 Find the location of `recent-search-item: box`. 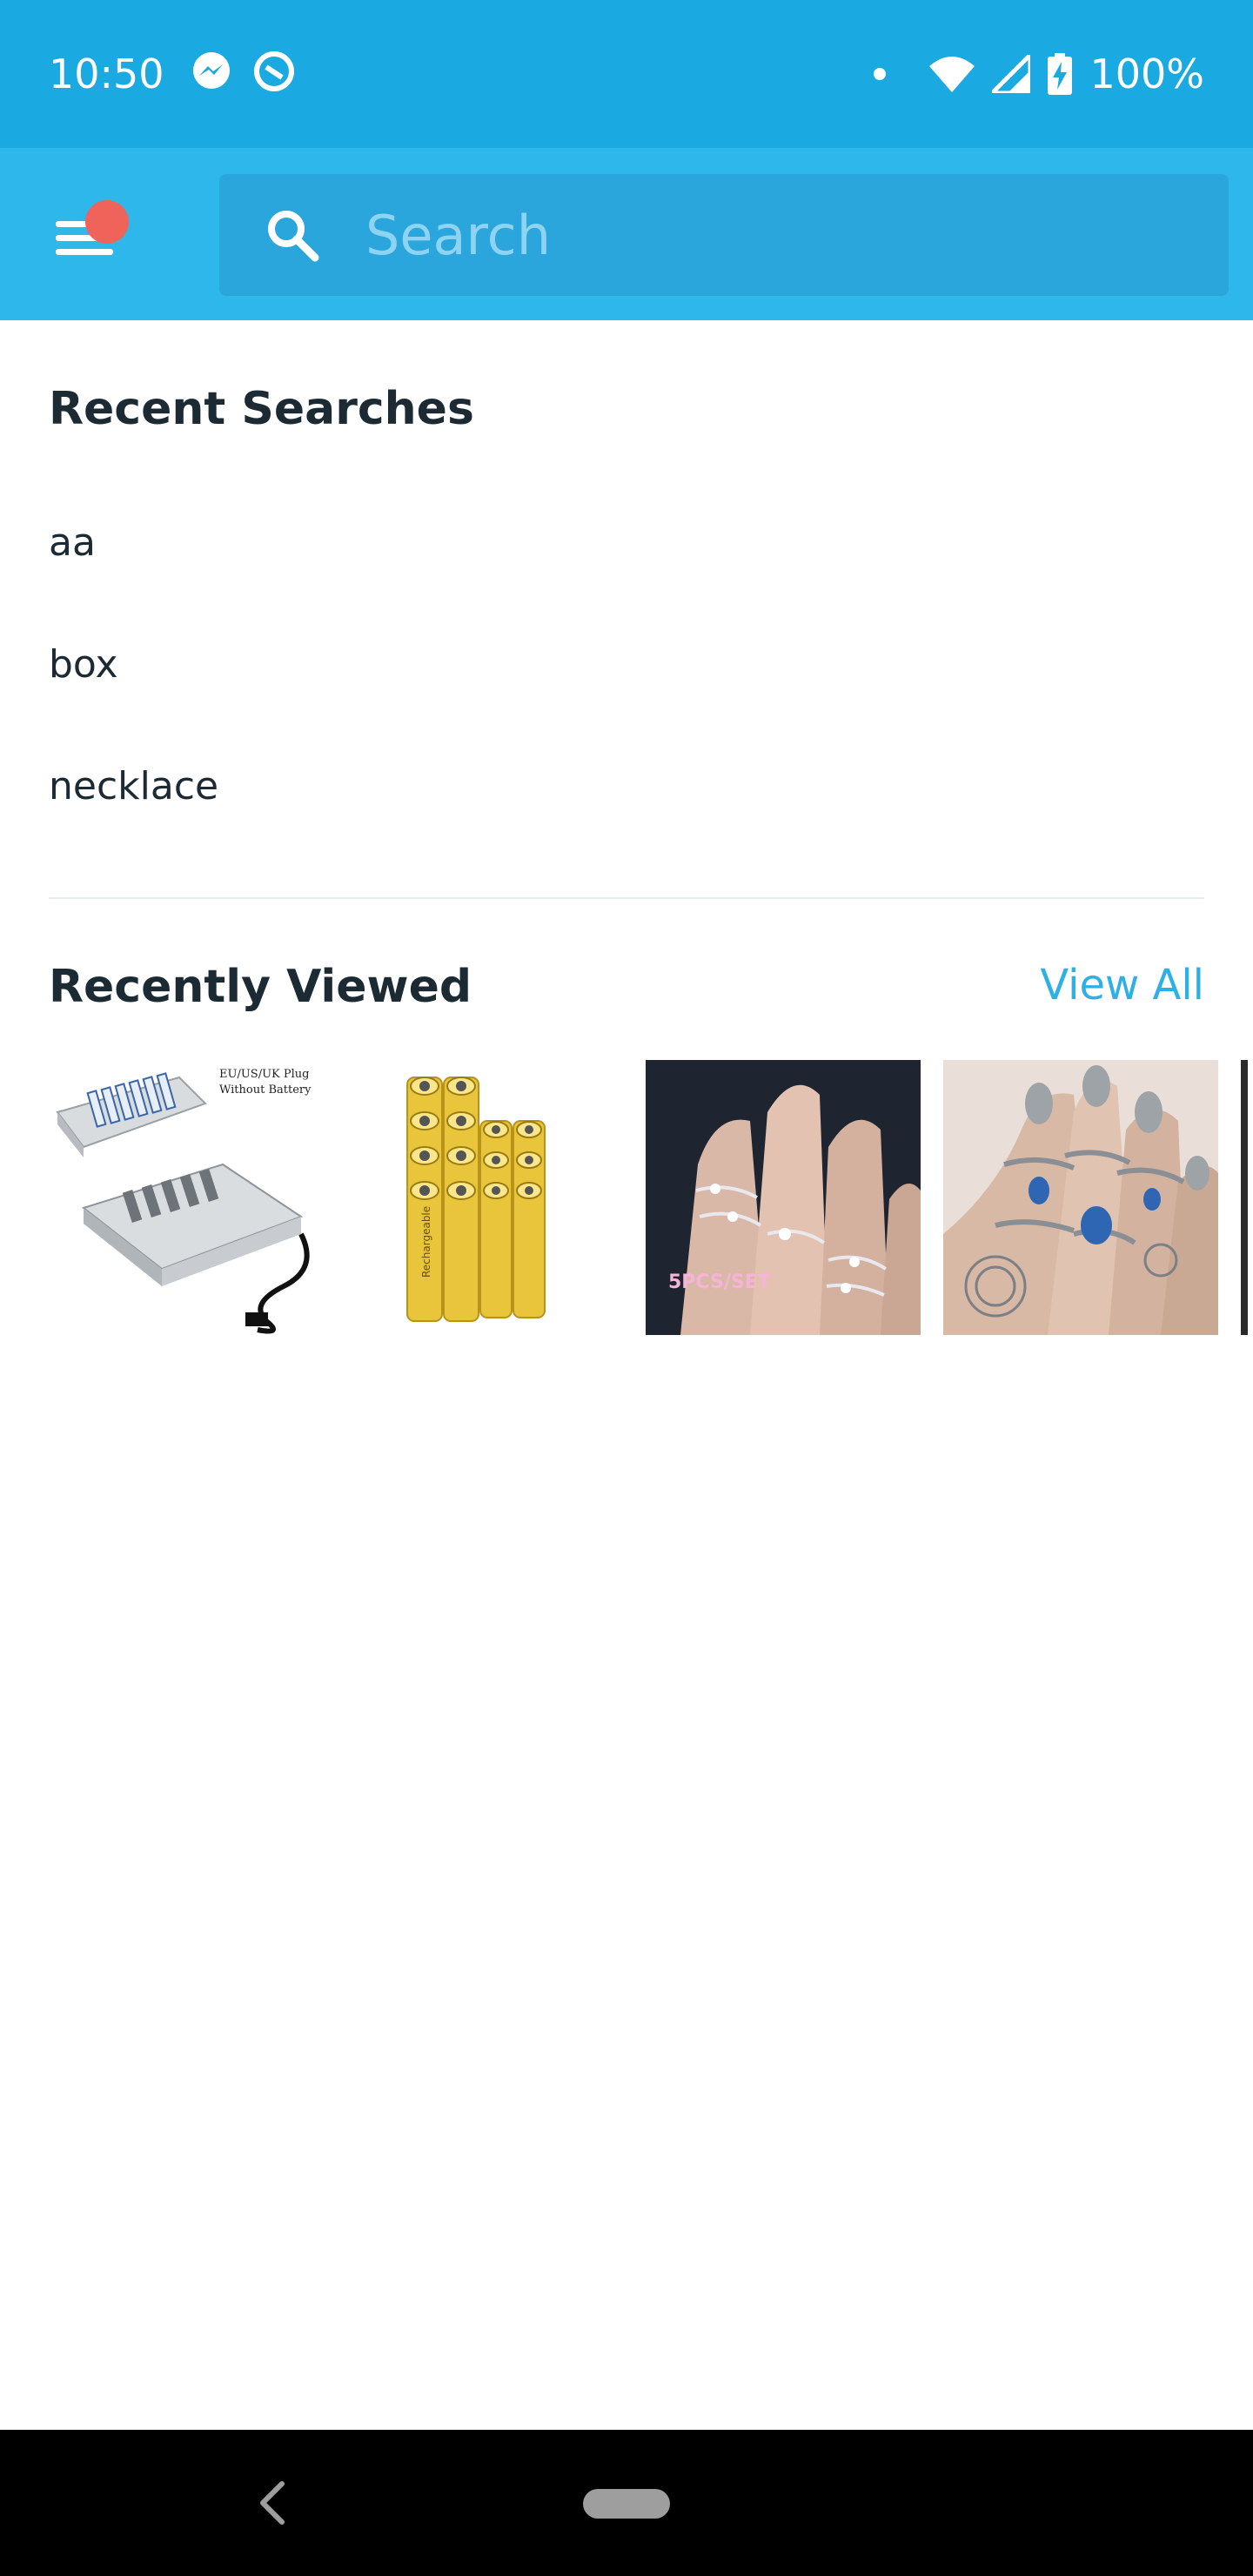

recent-search-item: box is located at coordinates (83, 665).